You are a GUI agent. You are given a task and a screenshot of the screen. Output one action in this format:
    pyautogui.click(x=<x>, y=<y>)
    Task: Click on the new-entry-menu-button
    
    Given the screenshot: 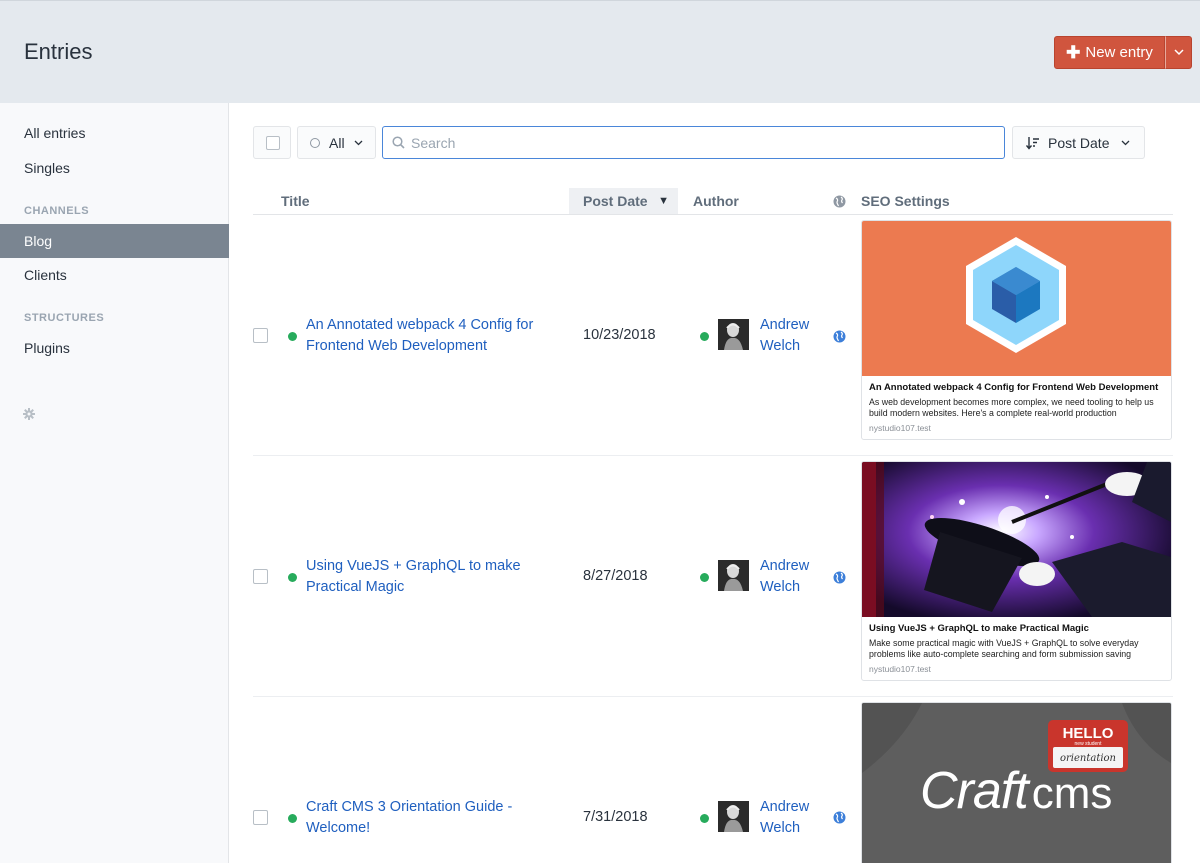 What is the action you would take?
    pyautogui.click(x=1178, y=52)
    